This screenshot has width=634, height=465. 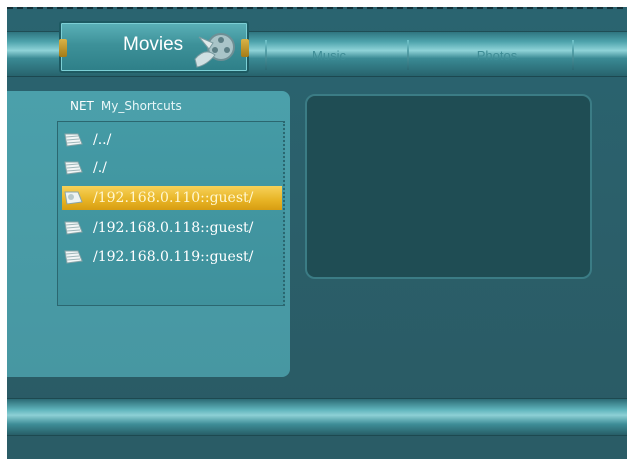 I want to click on source-tab-shortcuts: My_Shortcuts, so click(x=141, y=106).